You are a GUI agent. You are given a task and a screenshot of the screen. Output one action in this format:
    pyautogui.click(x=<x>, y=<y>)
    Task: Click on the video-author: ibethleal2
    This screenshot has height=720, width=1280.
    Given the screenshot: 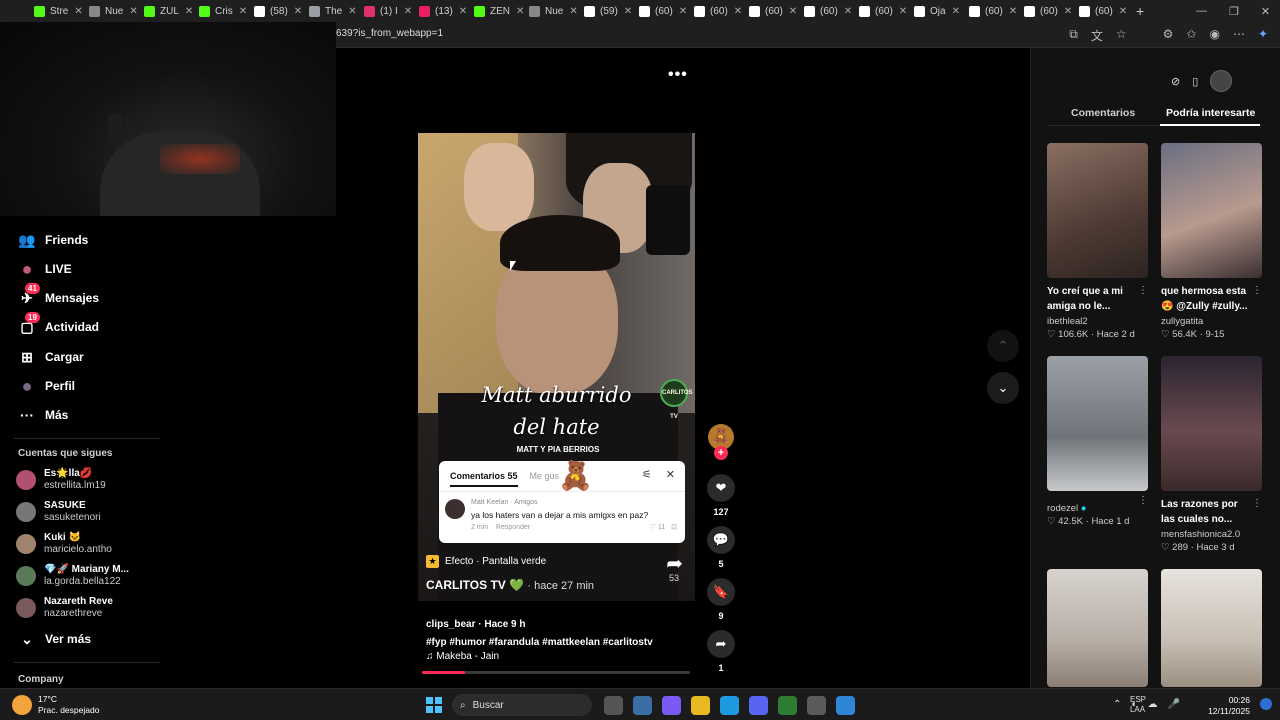 What is the action you would take?
    pyautogui.click(x=1097, y=321)
    